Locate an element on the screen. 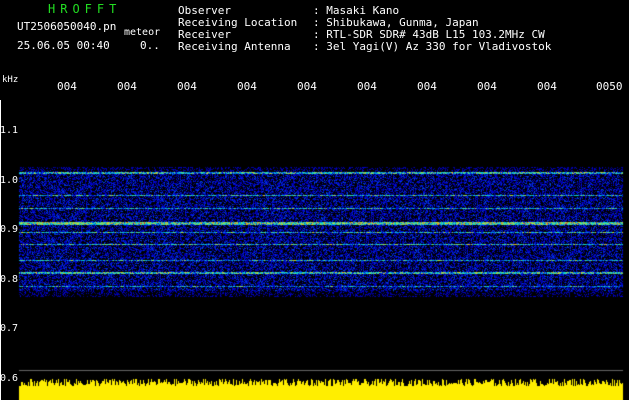 Image resolution: width=629 pixels, height=400 pixels. antenna-value: : 3el Yagi(V) Az 330 for Vladivostok is located at coordinates (432, 46).